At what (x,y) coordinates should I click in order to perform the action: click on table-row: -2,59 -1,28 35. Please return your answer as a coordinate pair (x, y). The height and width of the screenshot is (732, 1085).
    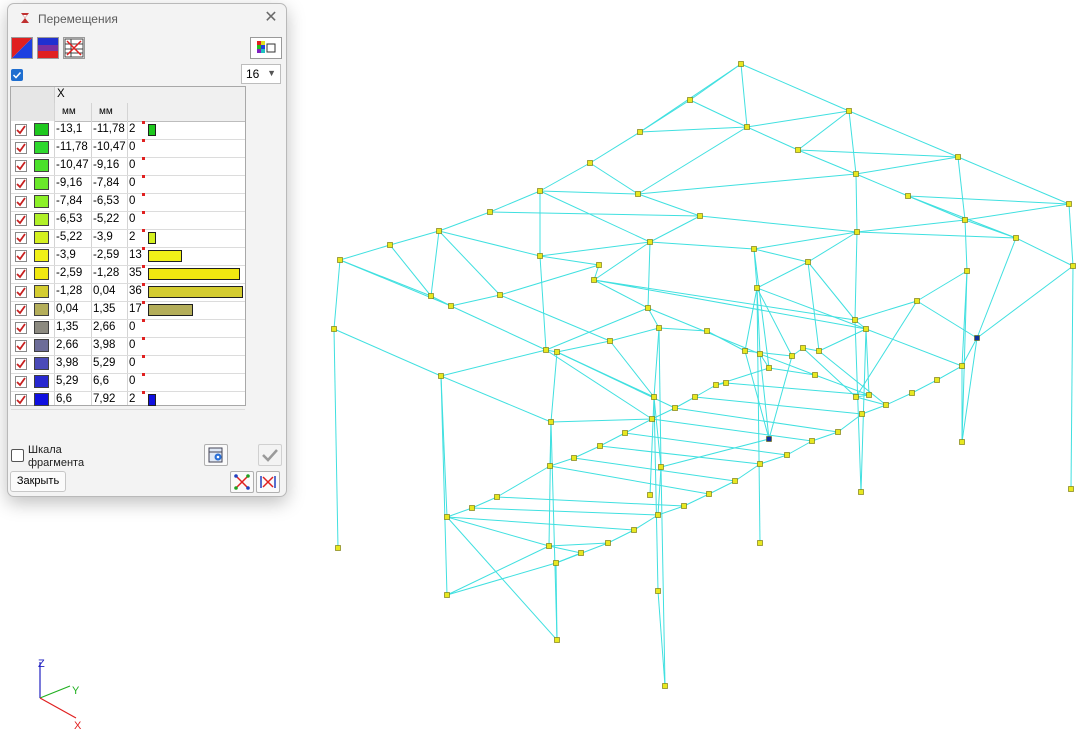
    Looking at the image, I should click on (128, 274).